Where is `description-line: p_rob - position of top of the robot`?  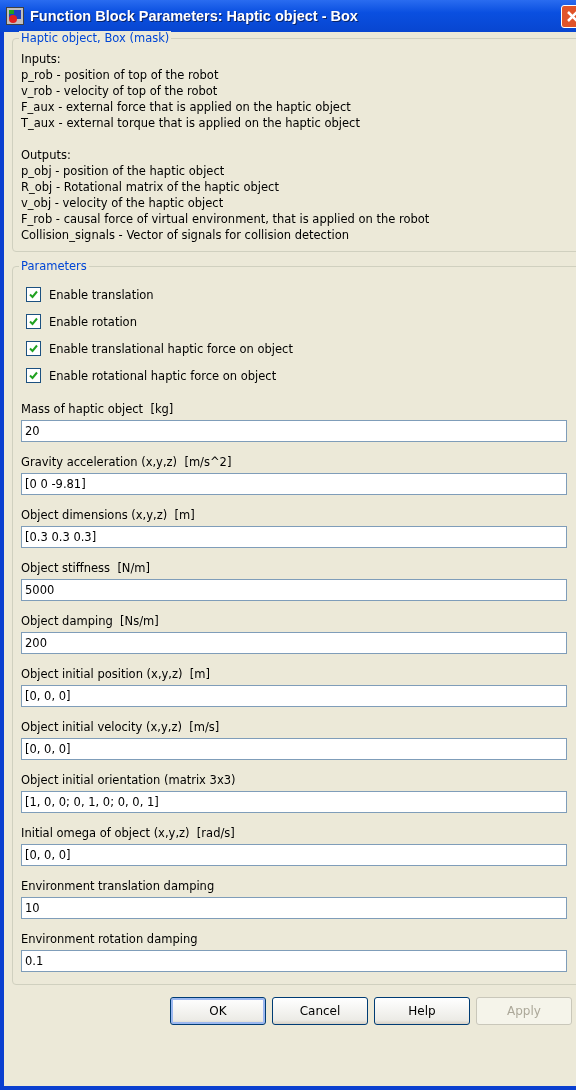
description-line: p_rob - position of top of the robot is located at coordinates (120, 75).